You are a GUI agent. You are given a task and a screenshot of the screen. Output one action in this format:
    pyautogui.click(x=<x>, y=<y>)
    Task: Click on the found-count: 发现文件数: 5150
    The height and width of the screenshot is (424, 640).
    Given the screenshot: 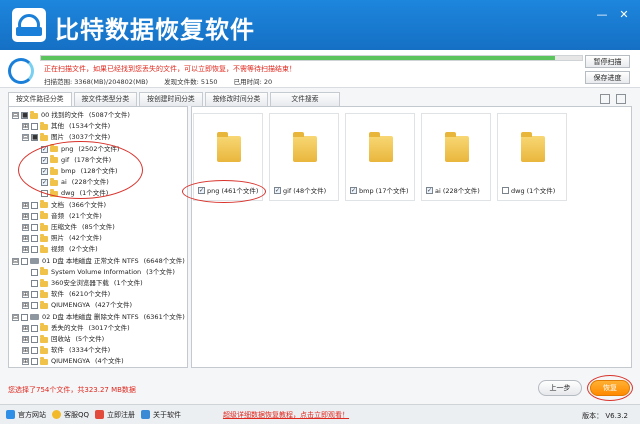 What is the action you would take?
    pyautogui.click(x=191, y=82)
    